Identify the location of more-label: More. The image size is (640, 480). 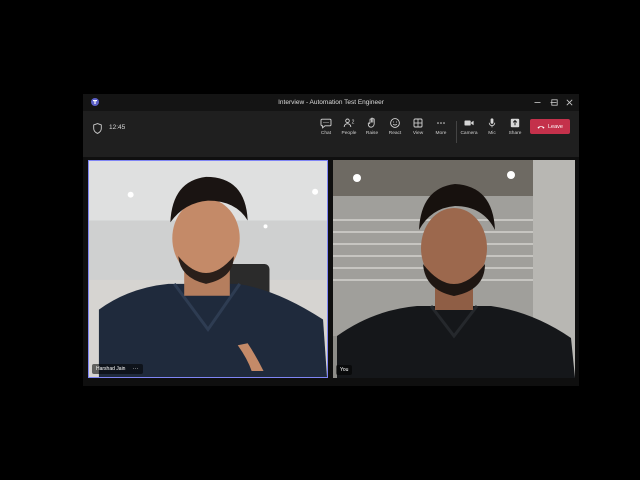
(441, 133).